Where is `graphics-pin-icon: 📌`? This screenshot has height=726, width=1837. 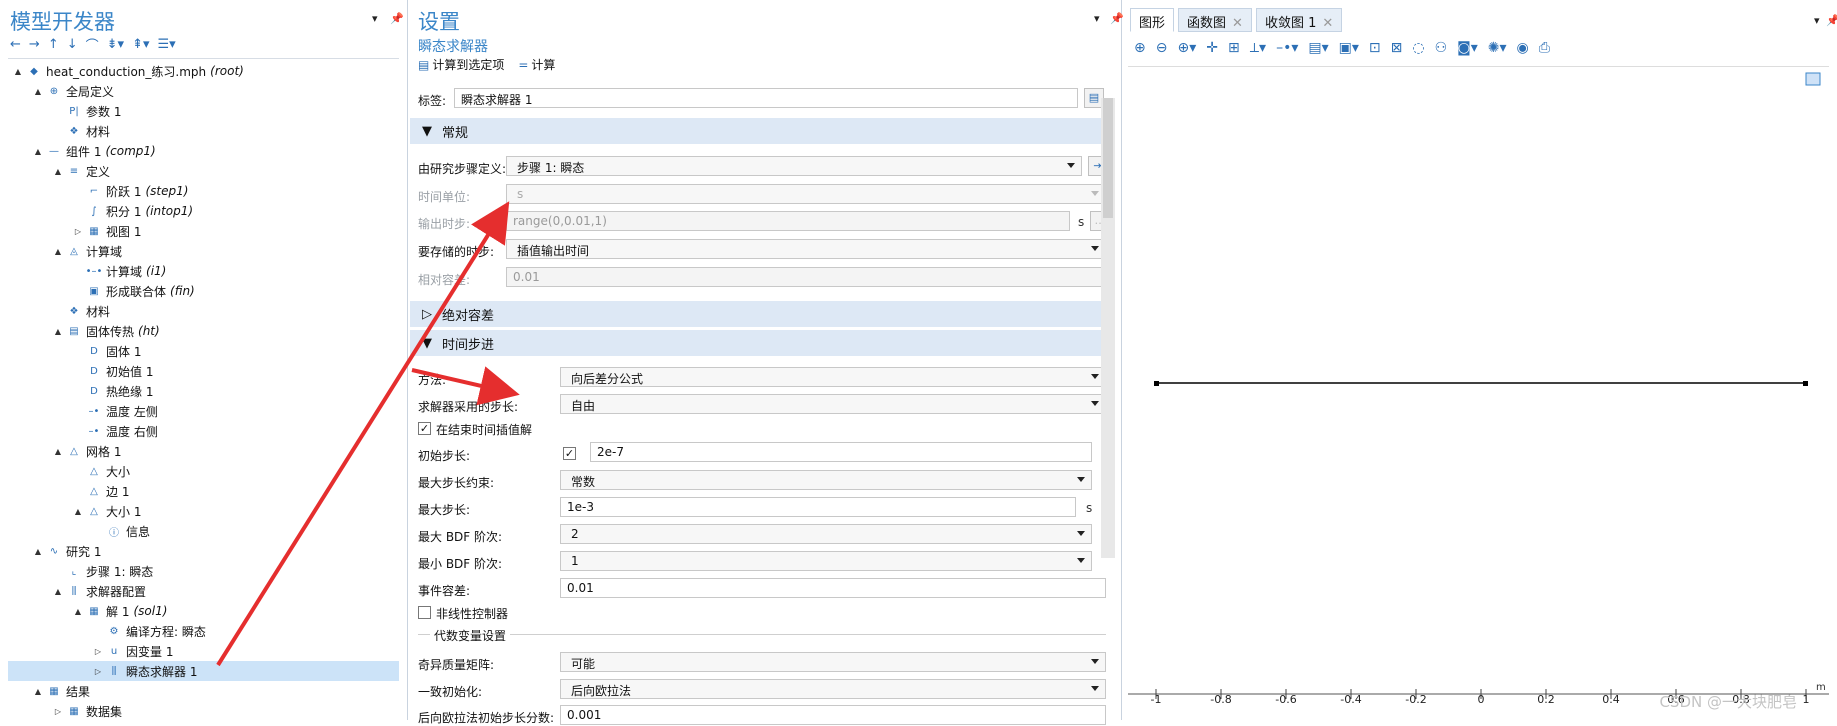 graphics-pin-icon: 📌 is located at coordinates (1831, 20).